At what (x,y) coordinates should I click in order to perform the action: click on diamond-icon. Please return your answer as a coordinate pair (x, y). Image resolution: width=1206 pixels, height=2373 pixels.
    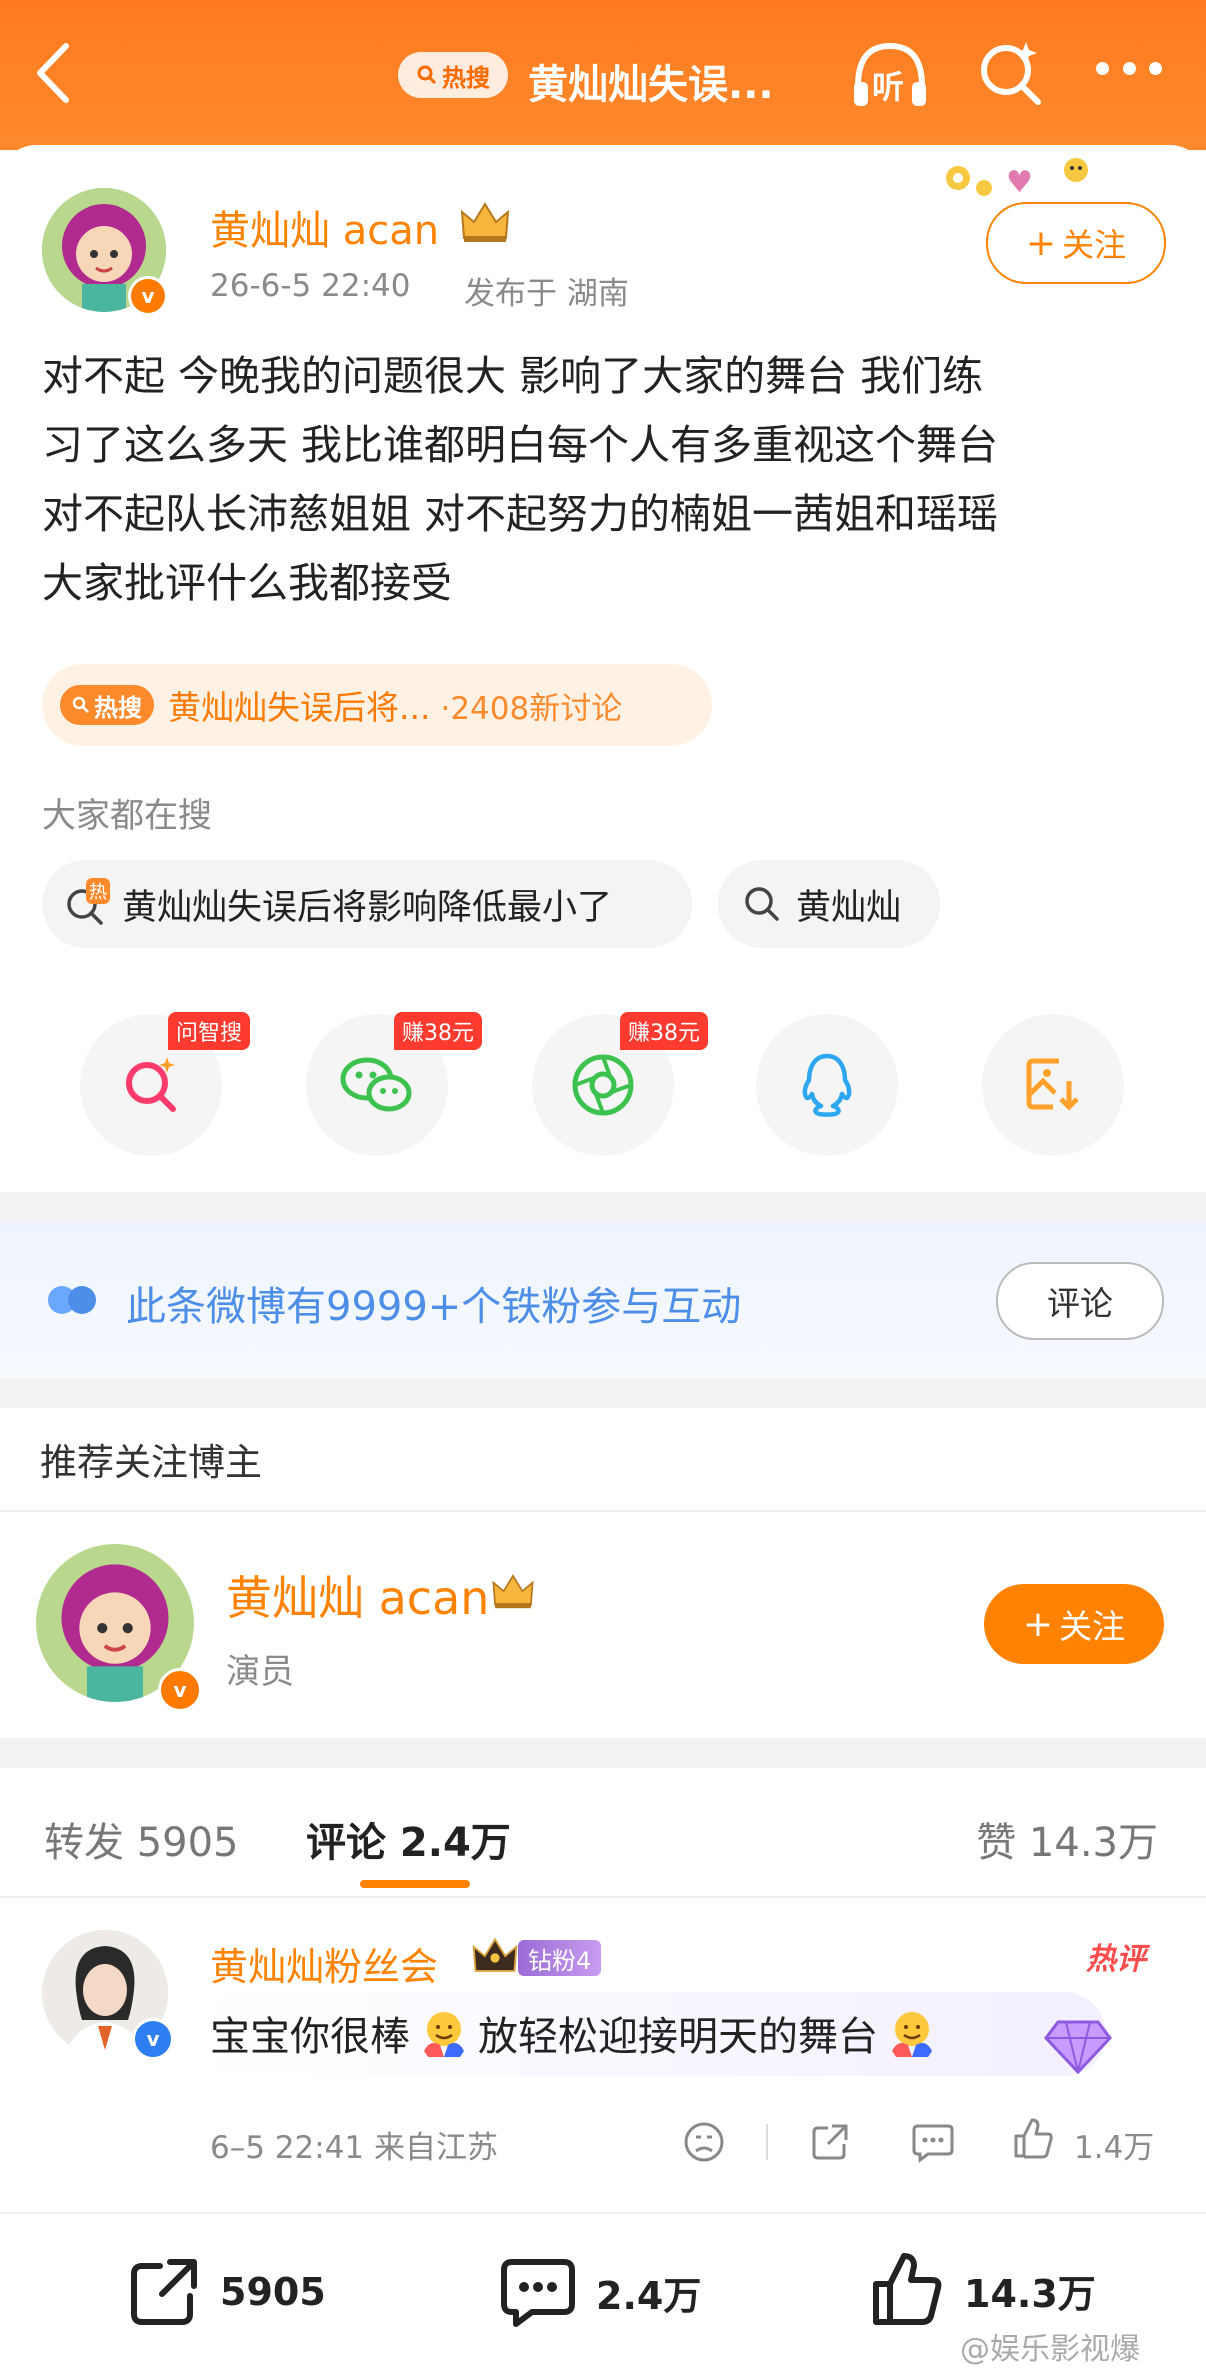
    Looking at the image, I should click on (1078, 2047).